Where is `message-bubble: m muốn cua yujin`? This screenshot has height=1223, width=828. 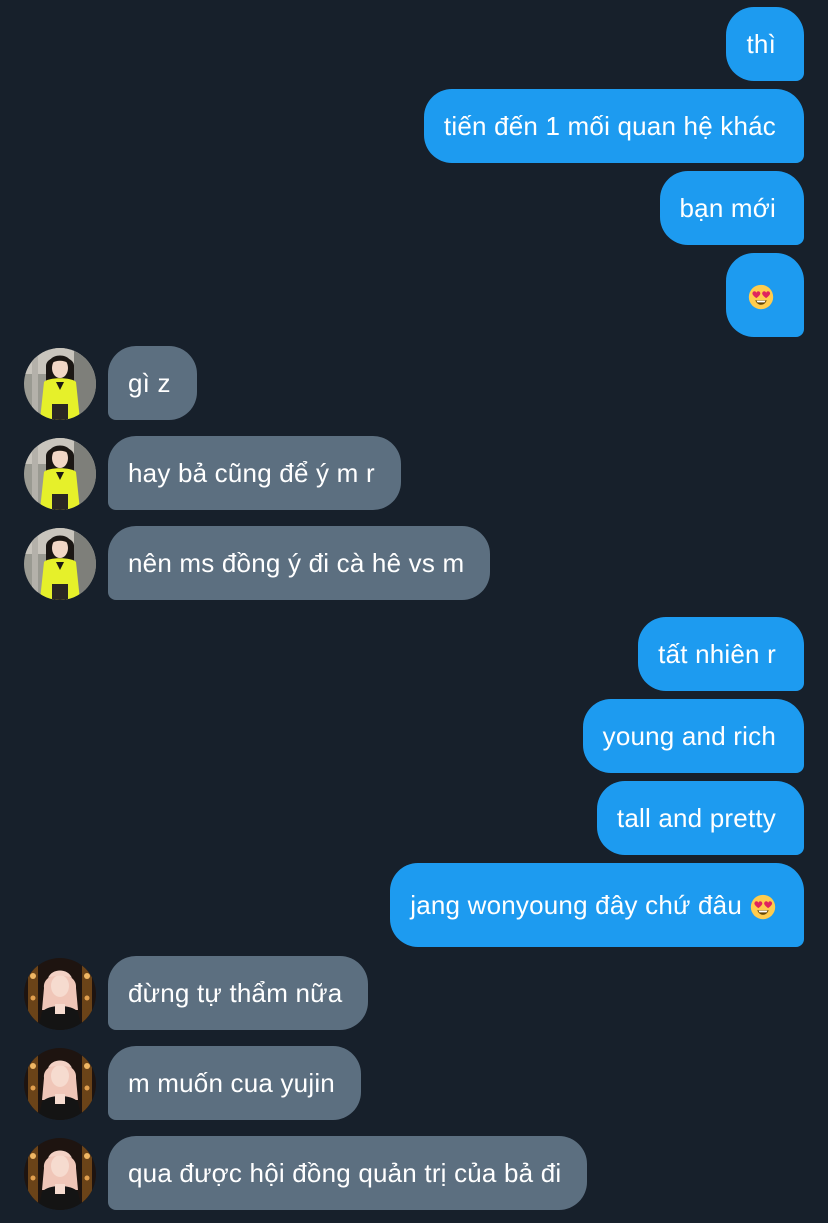
message-bubble: m muốn cua yujin is located at coordinates (234, 1083).